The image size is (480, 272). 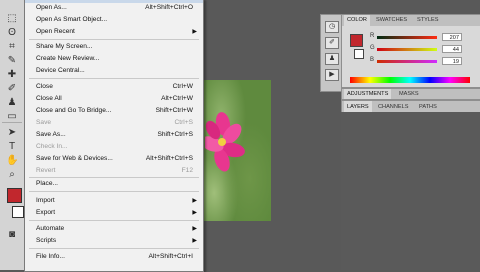 What do you see at coordinates (332, 75) in the screenshot?
I see `actions-panel-icon: ▶` at bounding box center [332, 75].